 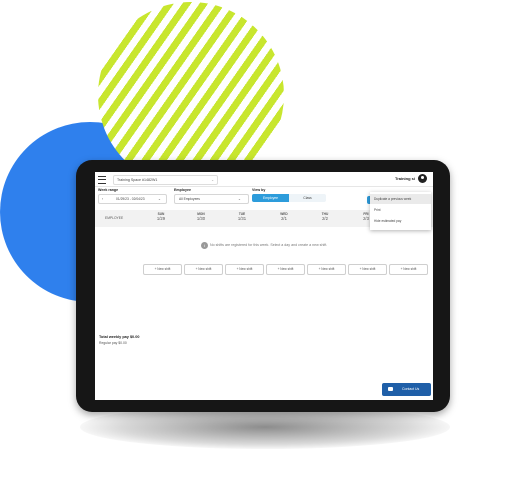 I want to click on contact-us-button: Contact Us, so click(x=406, y=389).